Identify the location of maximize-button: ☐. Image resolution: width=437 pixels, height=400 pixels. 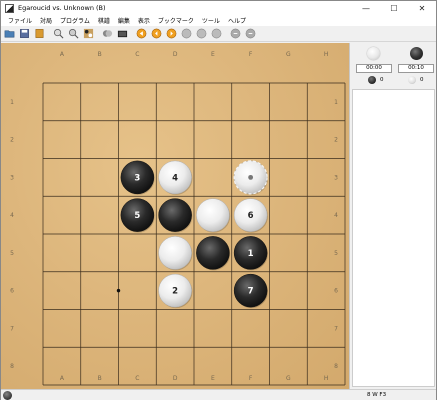
(394, 8).